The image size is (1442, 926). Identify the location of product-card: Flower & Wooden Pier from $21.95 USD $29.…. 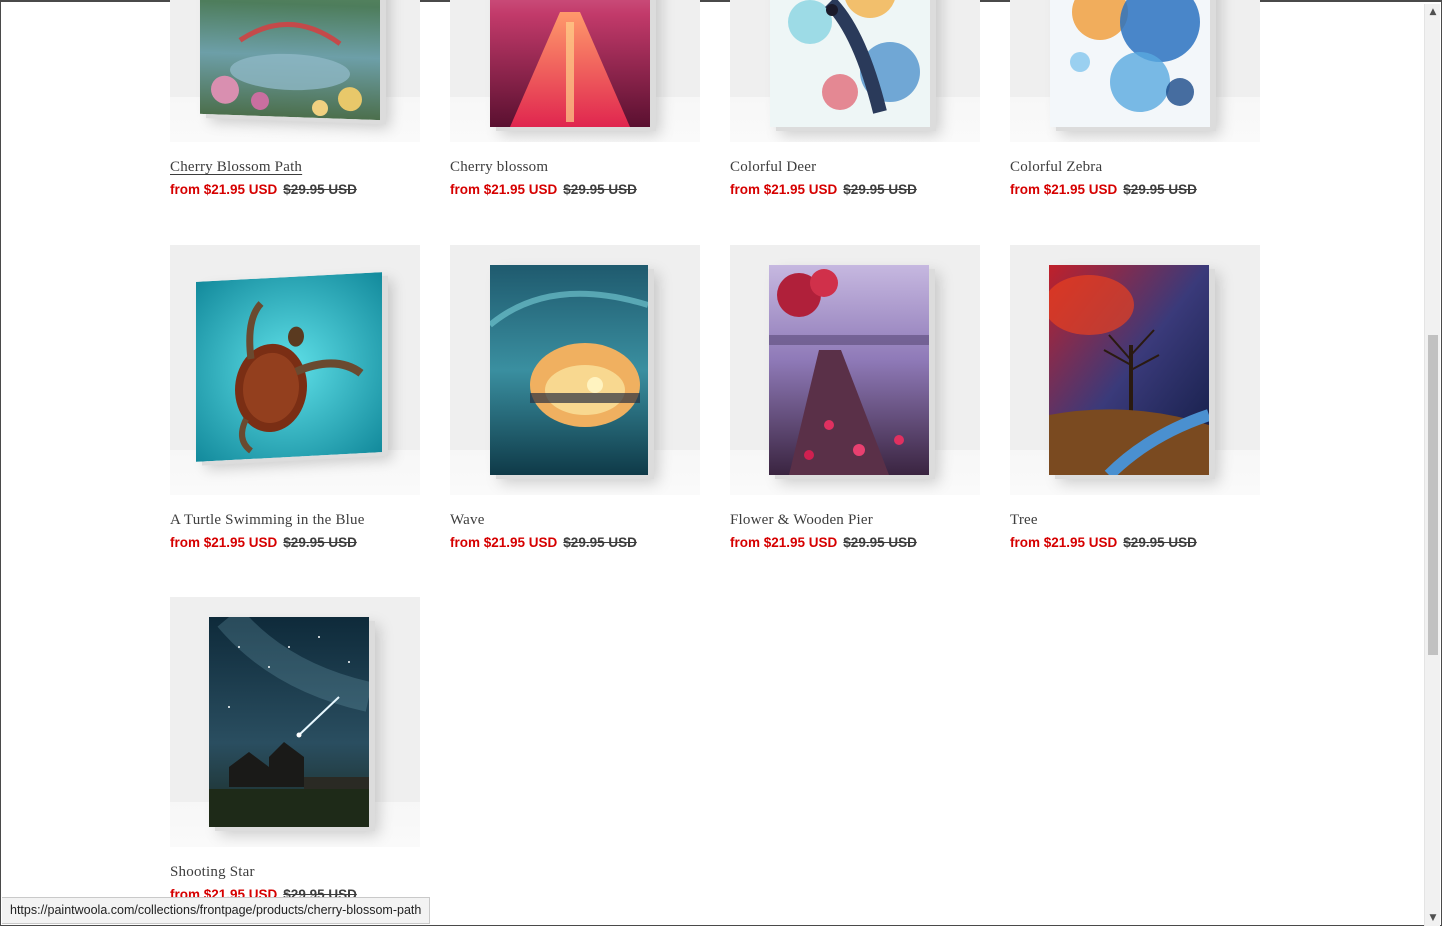
(855, 397).